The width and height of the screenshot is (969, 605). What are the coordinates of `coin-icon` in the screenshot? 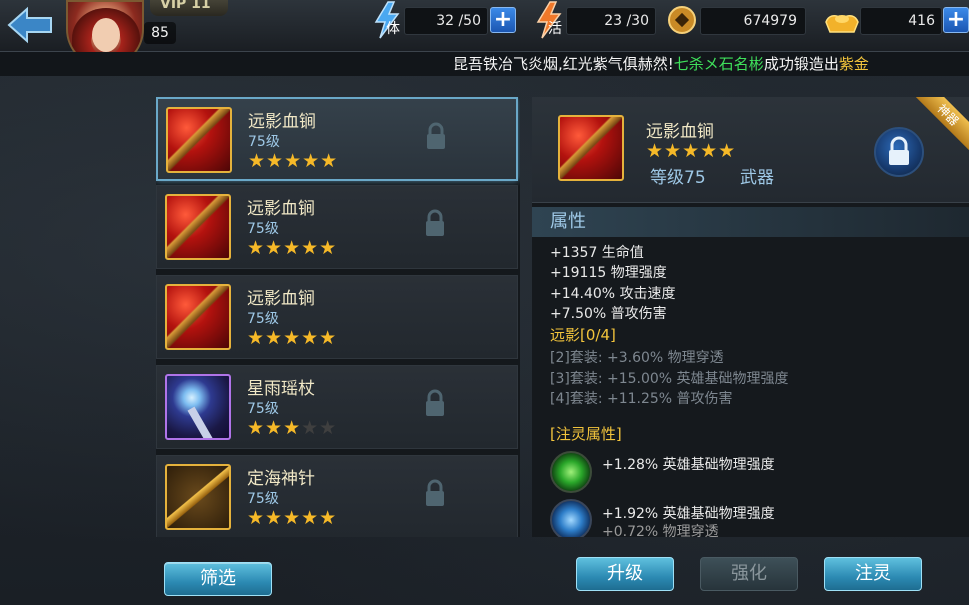 It's located at (683, 24).